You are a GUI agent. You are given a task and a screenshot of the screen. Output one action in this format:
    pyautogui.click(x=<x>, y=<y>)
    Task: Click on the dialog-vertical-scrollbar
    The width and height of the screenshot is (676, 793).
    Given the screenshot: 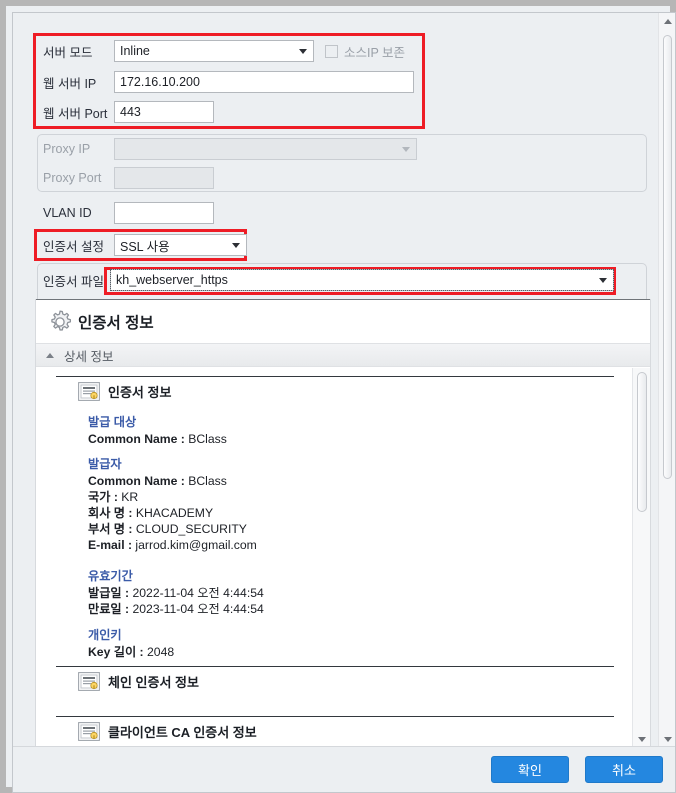 What is the action you would take?
    pyautogui.click(x=666, y=380)
    